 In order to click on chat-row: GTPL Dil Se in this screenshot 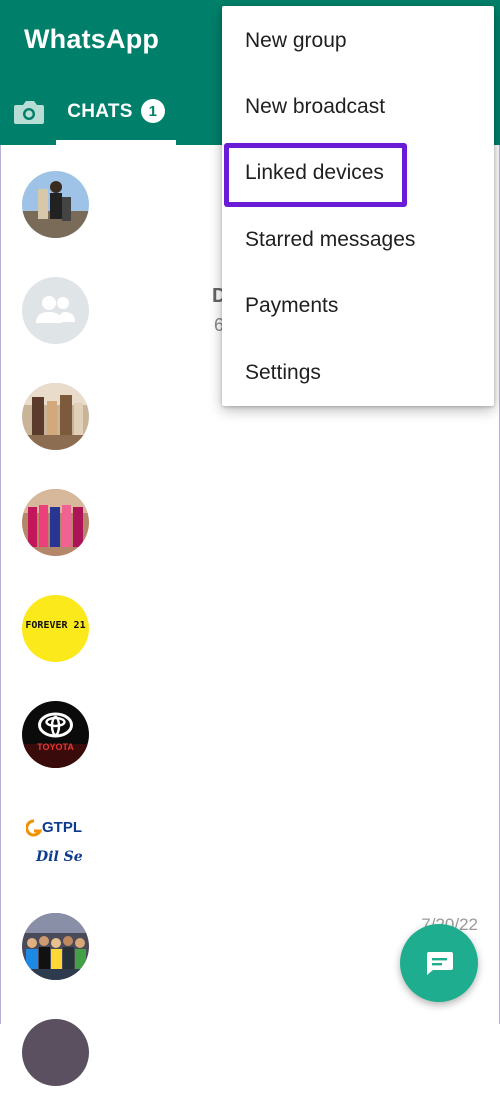, I will do `click(250, 834)`.